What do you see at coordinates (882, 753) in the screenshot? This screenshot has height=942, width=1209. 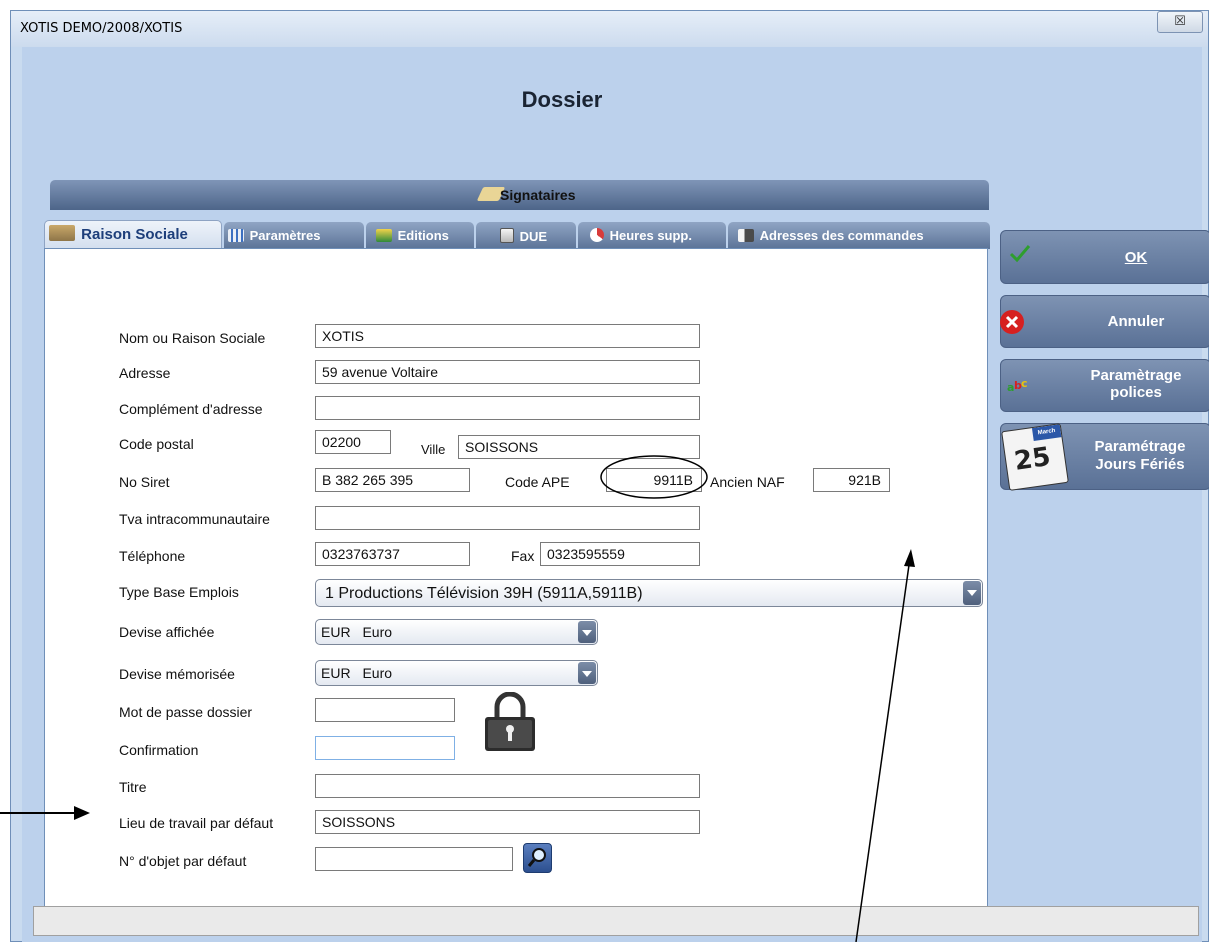 I see `arrow-to-type-base` at bounding box center [882, 753].